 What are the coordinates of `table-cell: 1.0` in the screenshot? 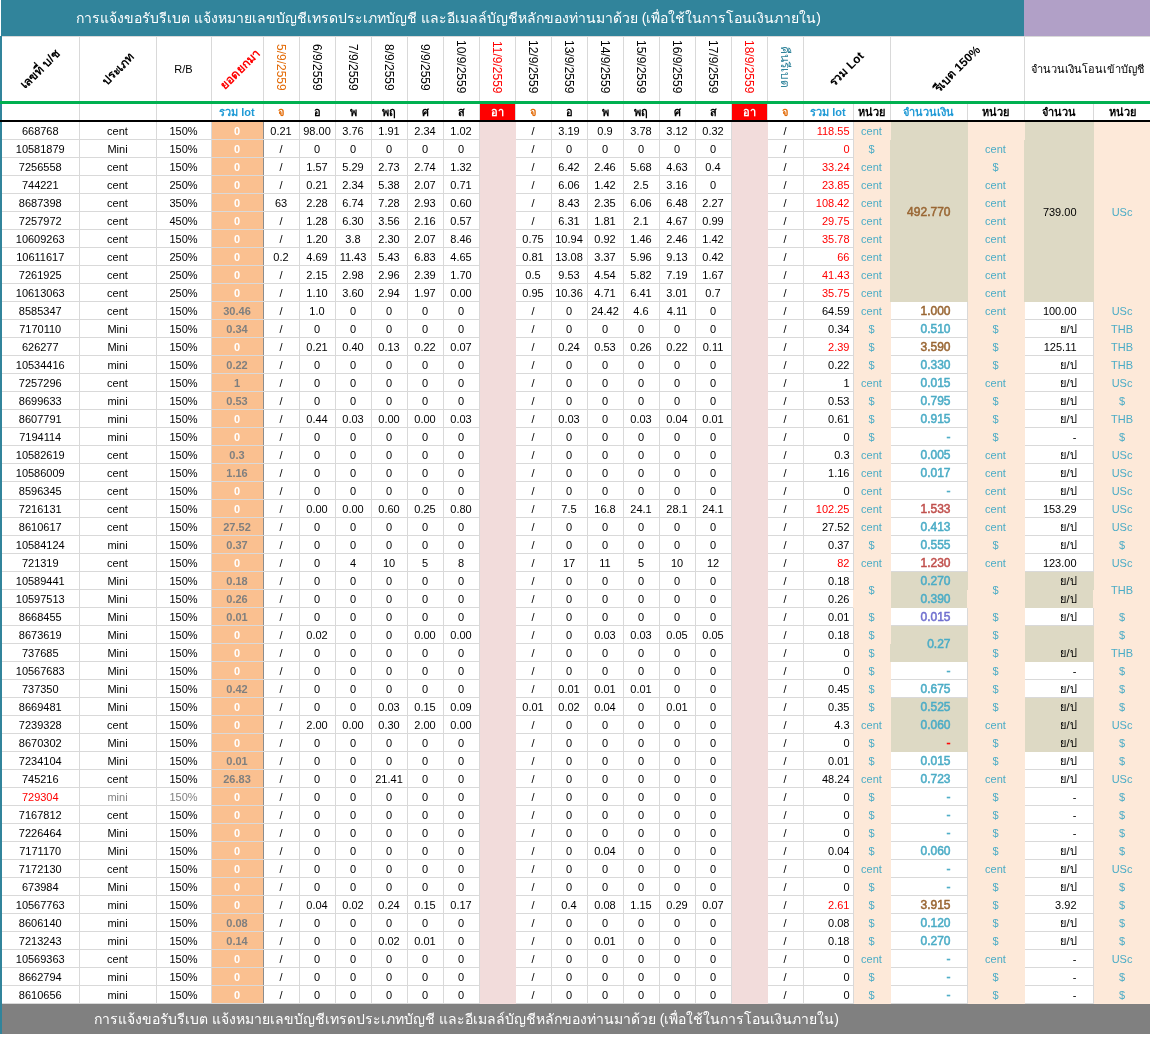 It's located at (317, 310).